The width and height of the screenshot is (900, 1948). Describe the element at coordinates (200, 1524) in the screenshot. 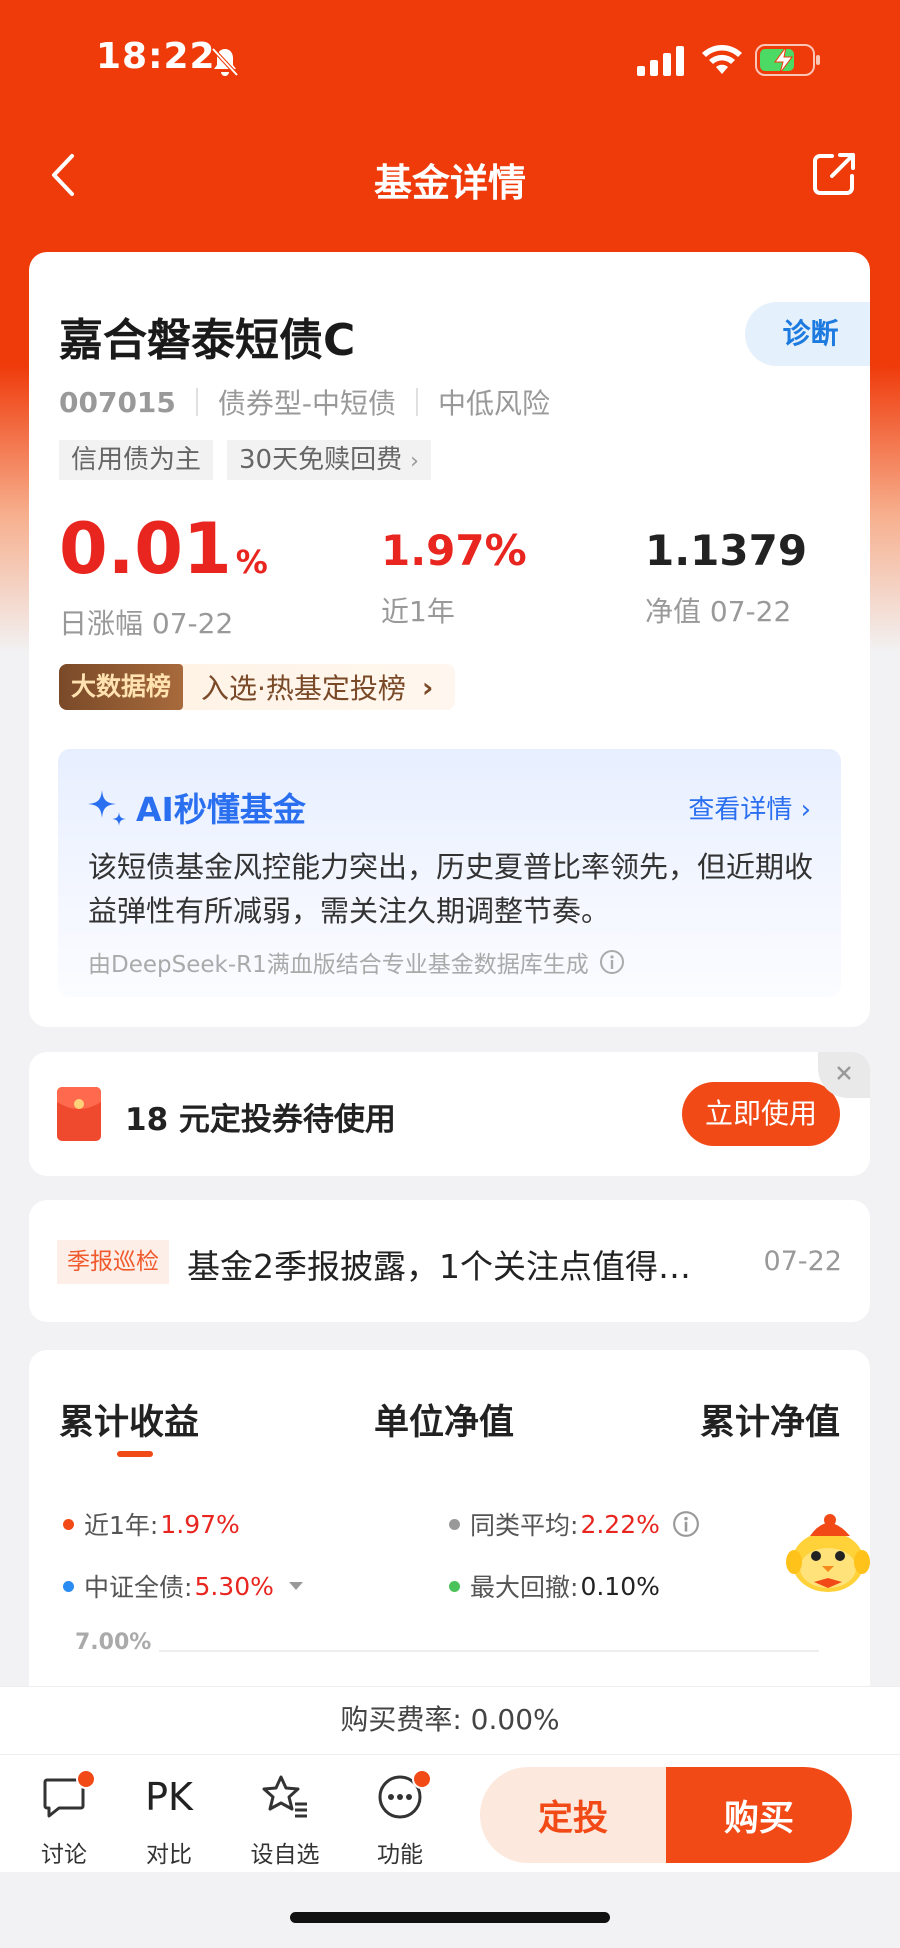

I see `legend-value: 1.97%` at that location.